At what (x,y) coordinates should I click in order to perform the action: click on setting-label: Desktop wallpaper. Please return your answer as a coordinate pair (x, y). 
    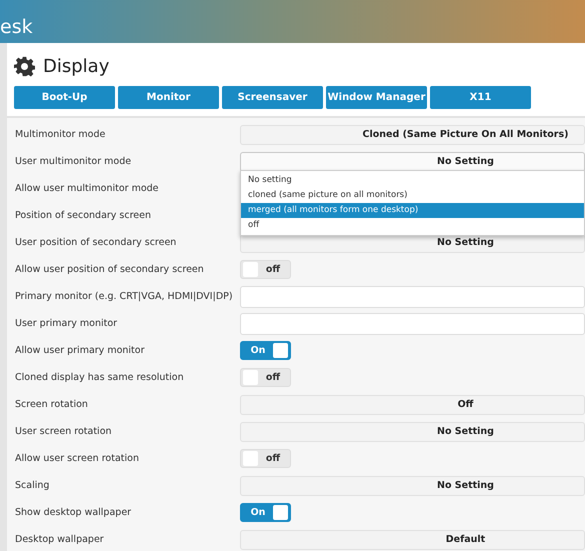
    Looking at the image, I should click on (60, 539).